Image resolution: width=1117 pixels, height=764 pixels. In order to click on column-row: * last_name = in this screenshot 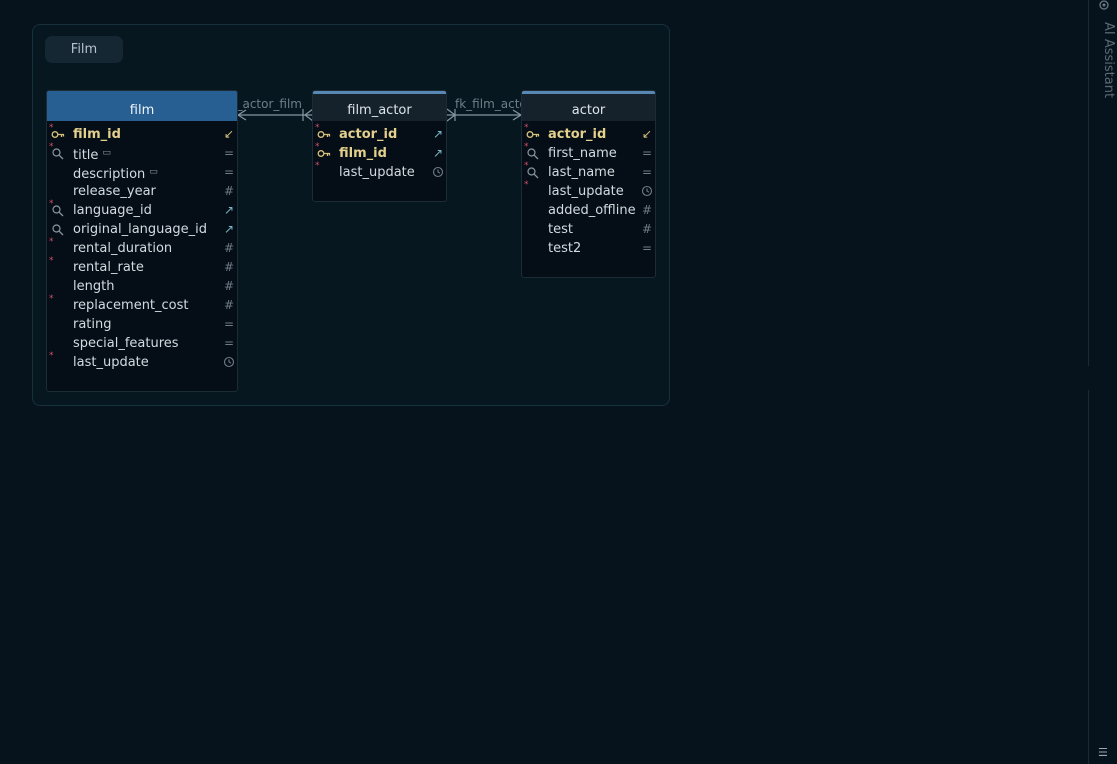, I will do `click(588, 171)`.